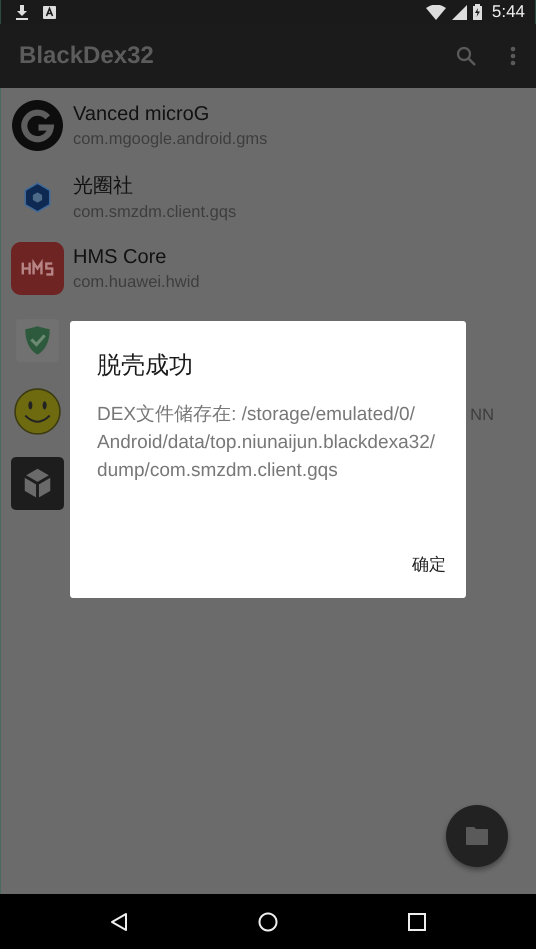 The width and height of the screenshot is (536, 949). Describe the element at coordinates (268, 922) in the screenshot. I see `home-icon` at that location.